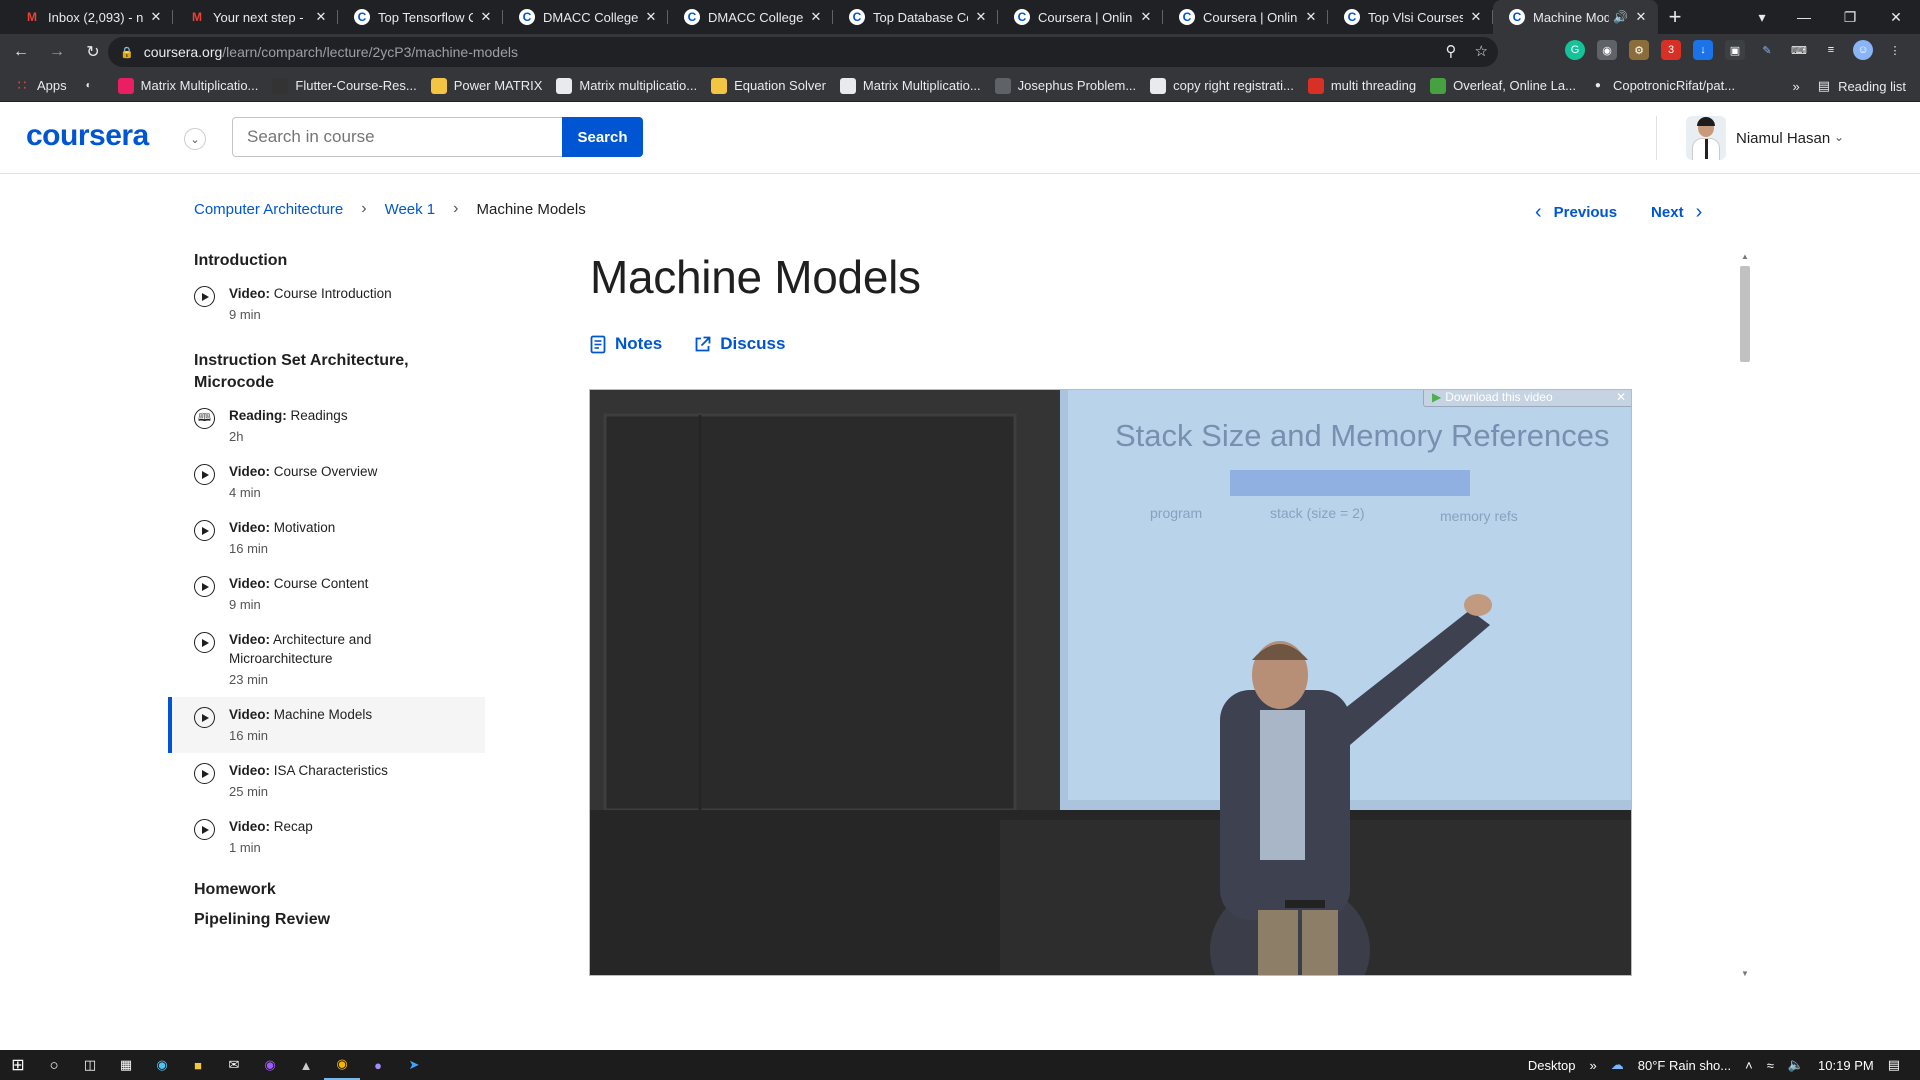 This screenshot has width=1920, height=1080. What do you see at coordinates (1896, 17) in the screenshot?
I see `close-window-button: ✕` at bounding box center [1896, 17].